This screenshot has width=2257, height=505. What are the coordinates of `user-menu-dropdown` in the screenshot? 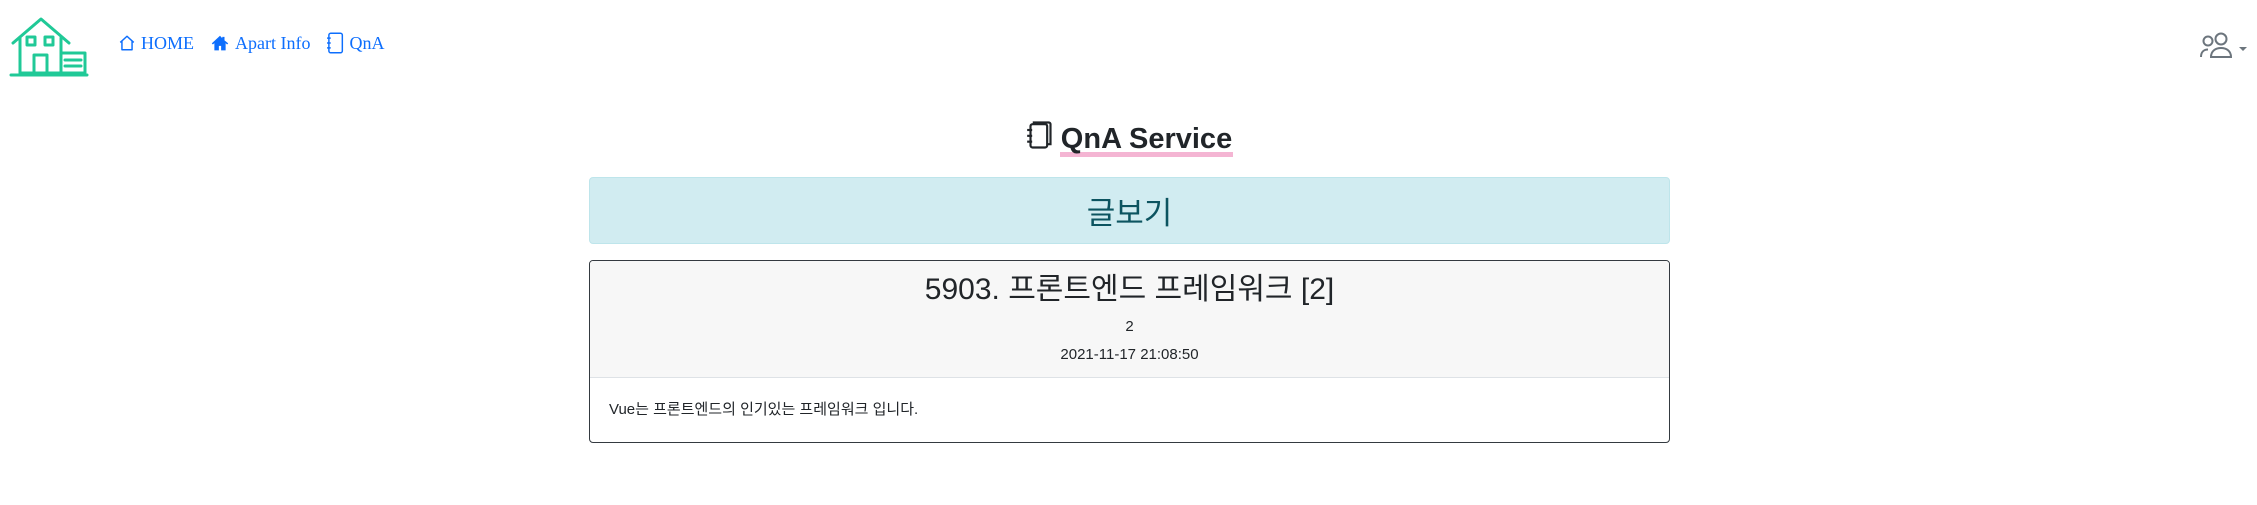 It's located at (2223, 47).